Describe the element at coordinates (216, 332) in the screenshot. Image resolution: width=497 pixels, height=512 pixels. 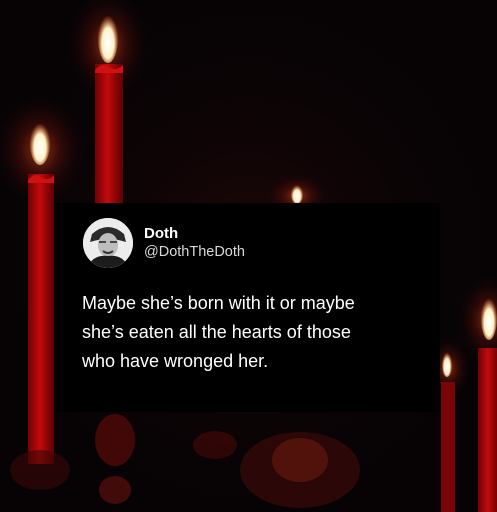
I see `tweet-text-line: she’s eaten all the hearts of those` at that location.